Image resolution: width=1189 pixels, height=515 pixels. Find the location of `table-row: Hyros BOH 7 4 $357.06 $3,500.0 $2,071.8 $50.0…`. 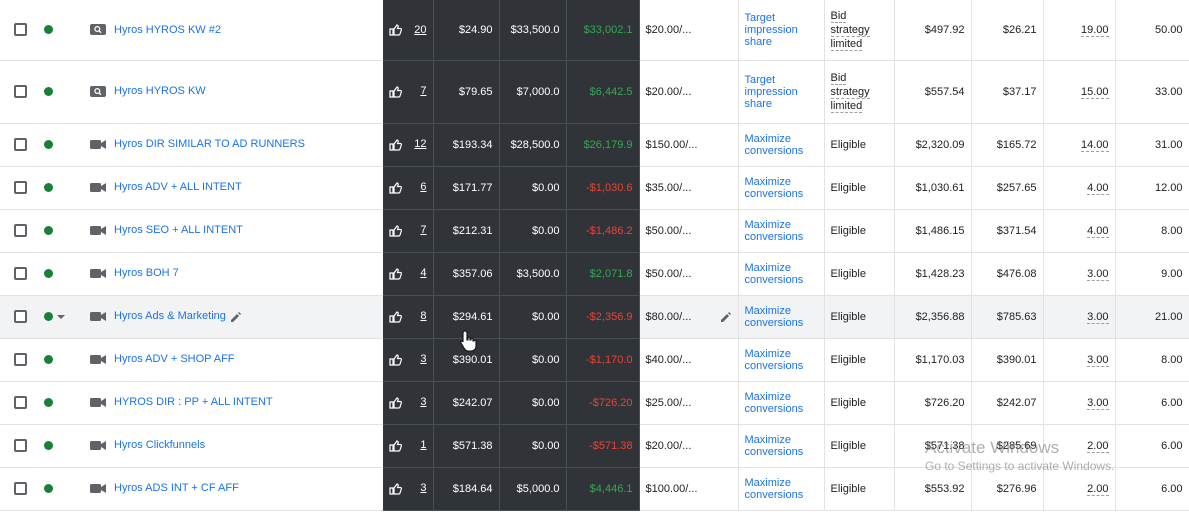

table-row: Hyros BOH 7 4 $357.06 $3,500.0 $2,071.8 $50.0… is located at coordinates (594, 274).